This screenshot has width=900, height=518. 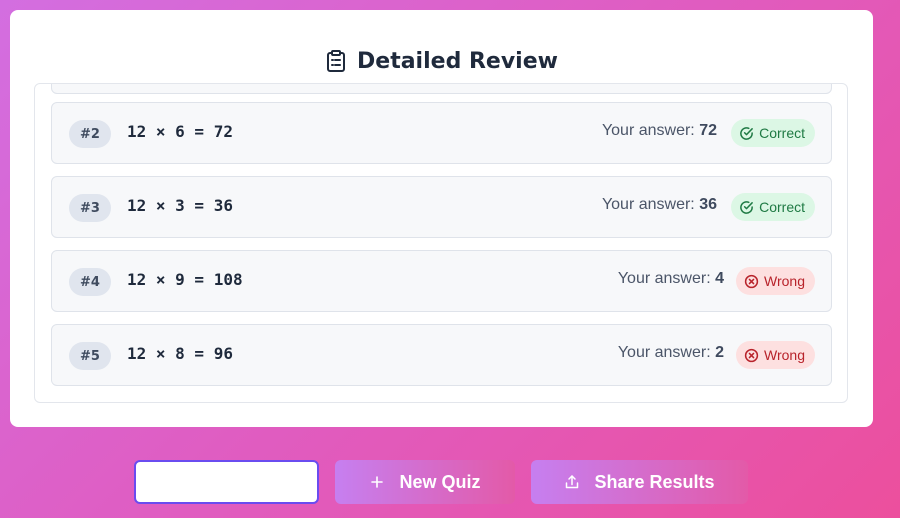 What do you see at coordinates (90, 282) in the screenshot?
I see `question-number-badge: #4` at bounding box center [90, 282].